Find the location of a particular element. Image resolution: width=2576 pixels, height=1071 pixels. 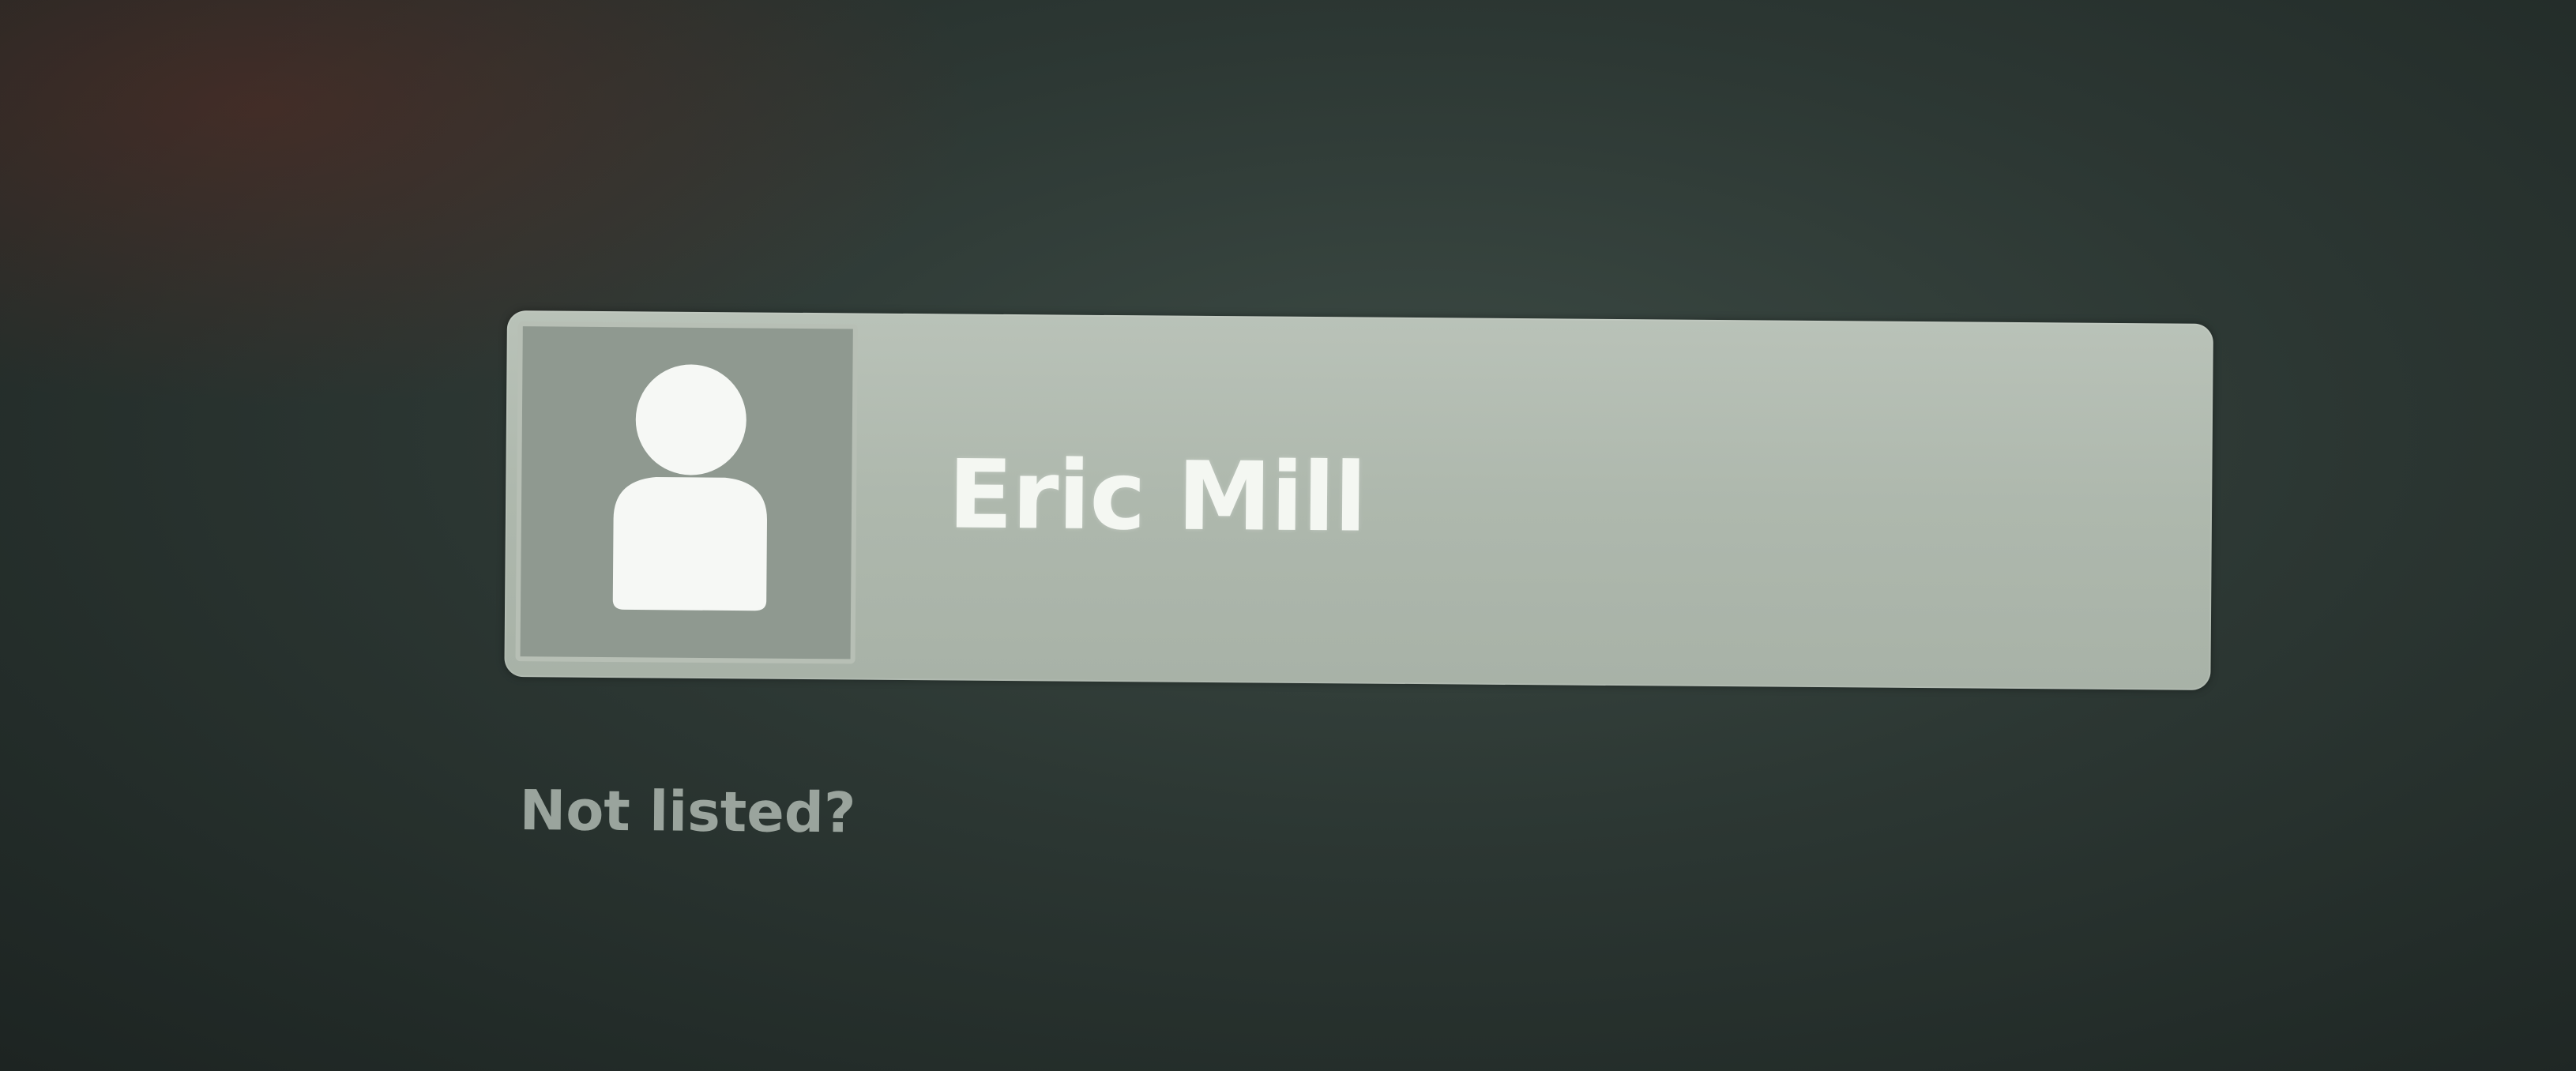

avatar is located at coordinates (686, 492).